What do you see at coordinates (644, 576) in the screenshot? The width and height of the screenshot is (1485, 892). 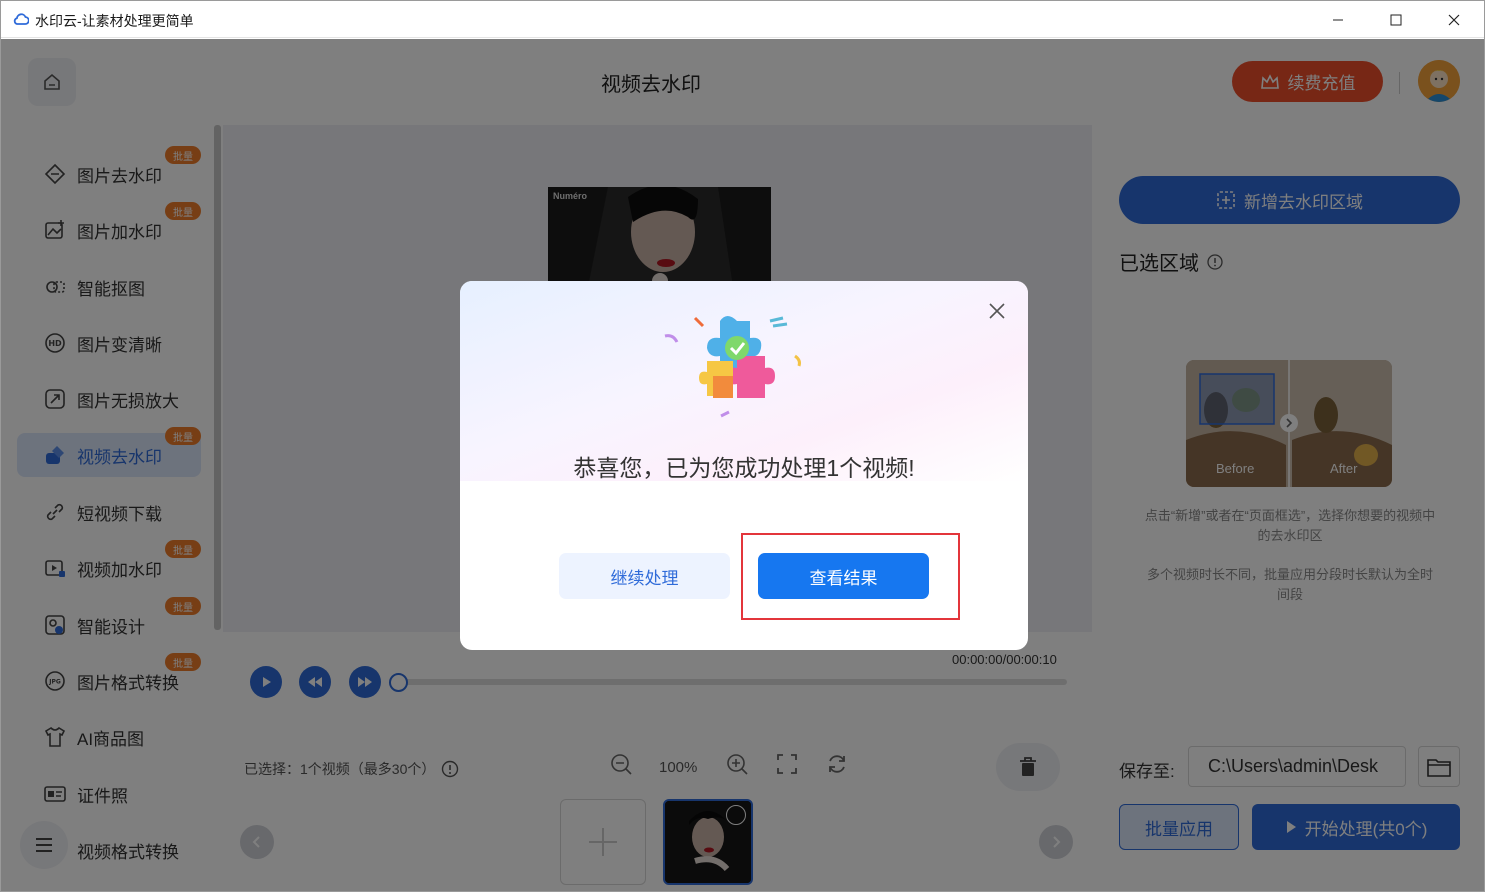 I see `continue-processing-button: 继续处理` at bounding box center [644, 576].